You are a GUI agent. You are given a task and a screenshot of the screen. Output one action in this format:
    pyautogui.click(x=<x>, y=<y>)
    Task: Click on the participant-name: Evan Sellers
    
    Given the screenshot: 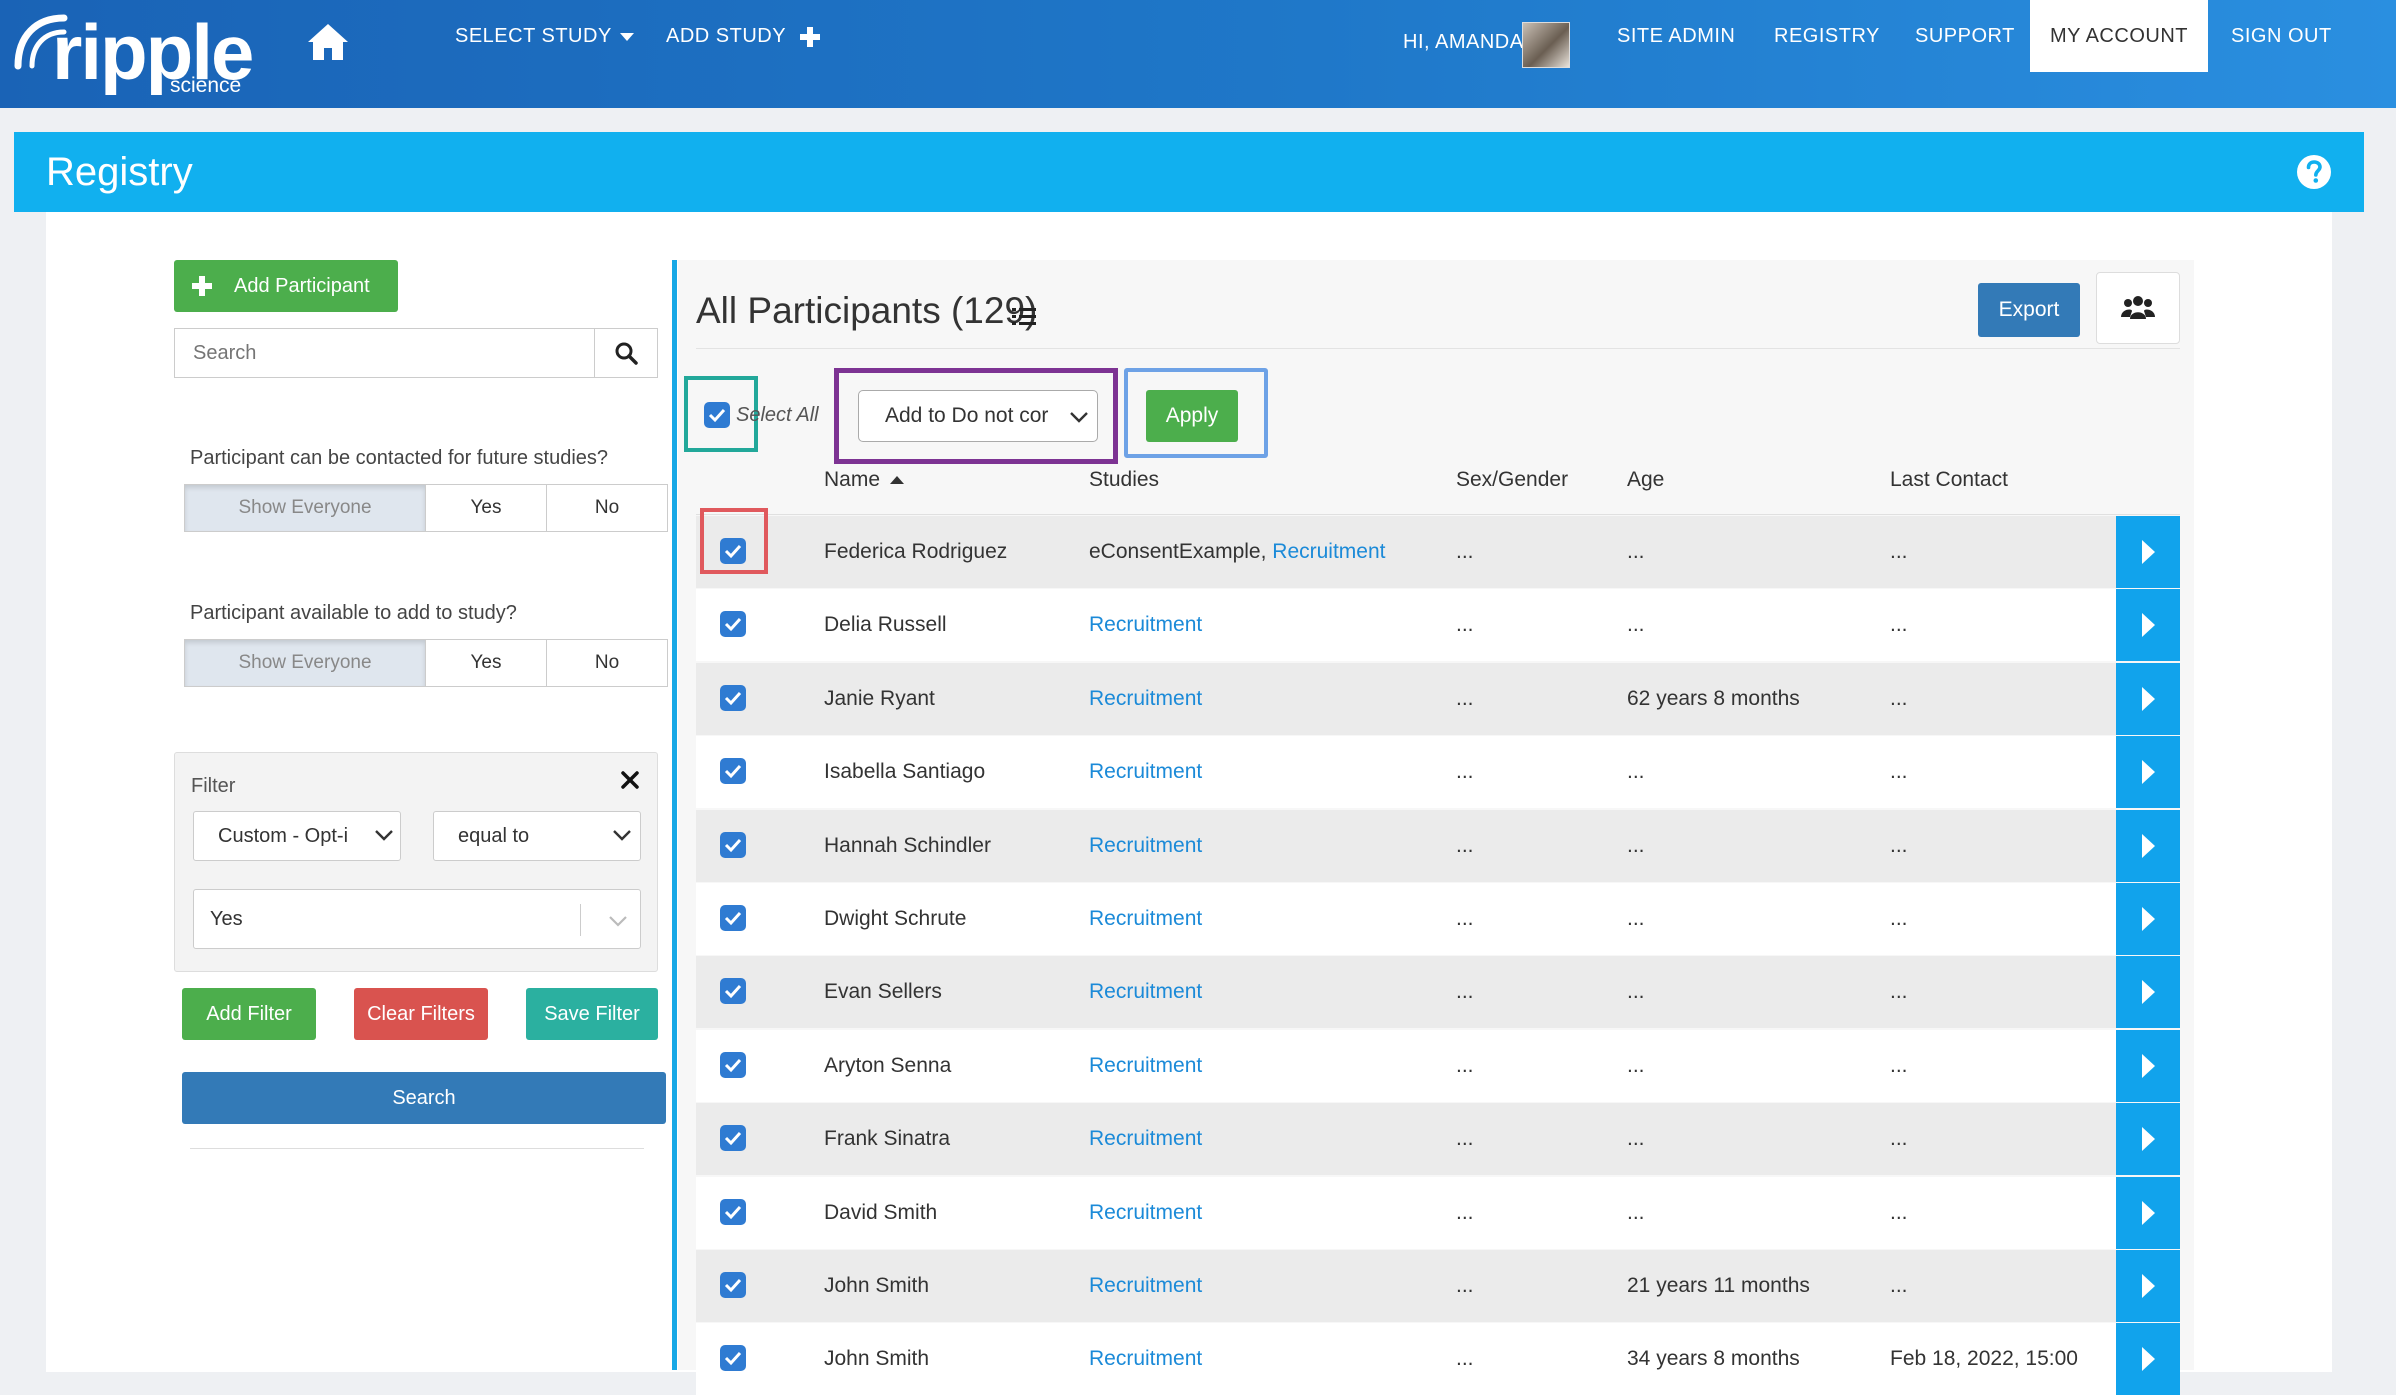 What is the action you would take?
    pyautogui.click(x=883, y=992)
    